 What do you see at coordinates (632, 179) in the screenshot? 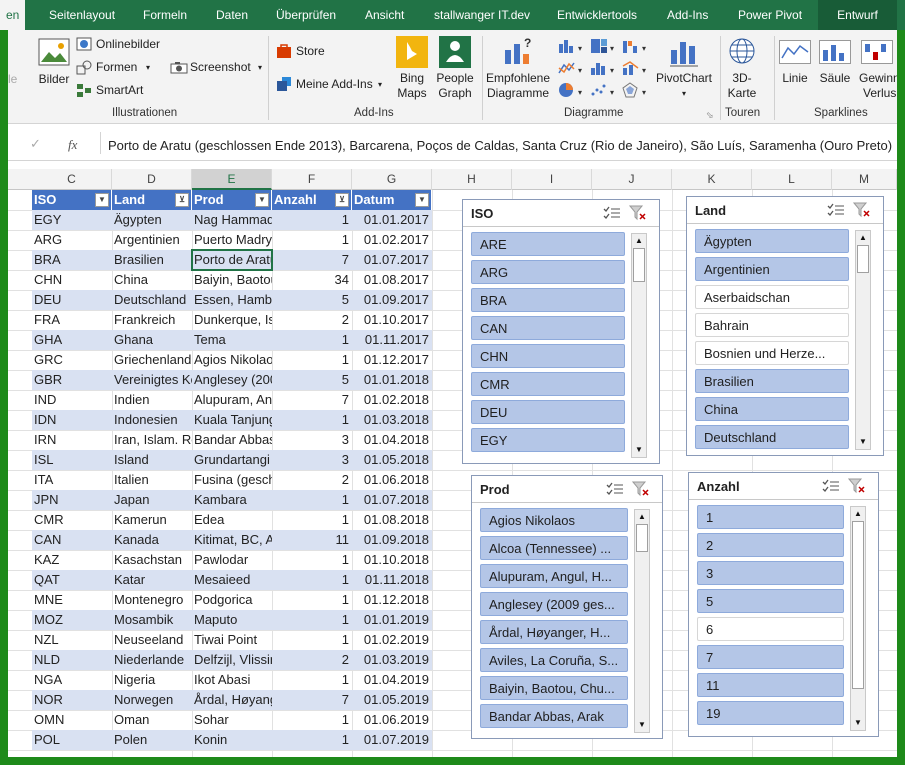
I see `column-header-j: J` at bounding box center [632, 179].